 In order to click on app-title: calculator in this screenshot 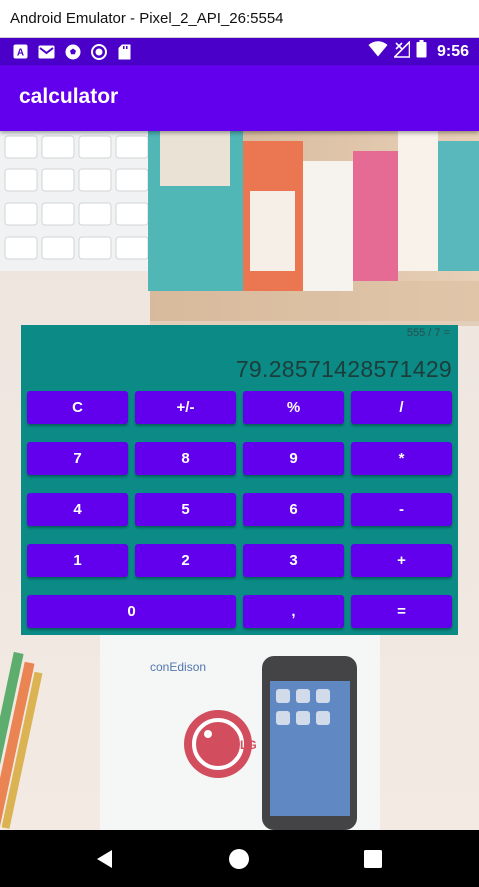, I will do `click(69, 96)`.